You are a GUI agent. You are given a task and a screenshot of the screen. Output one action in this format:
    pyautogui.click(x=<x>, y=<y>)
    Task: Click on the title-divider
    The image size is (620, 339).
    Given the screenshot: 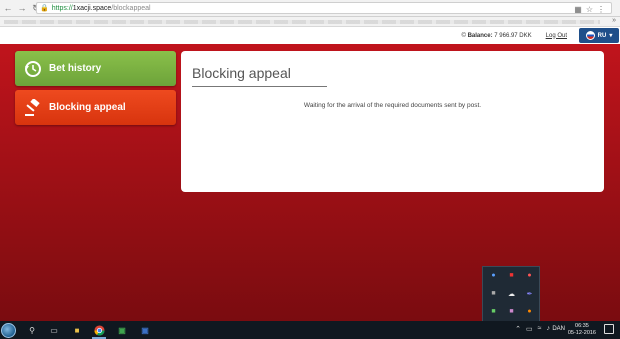 What is the action you would take?
    pyautogui.click(x=259, y=86)
    